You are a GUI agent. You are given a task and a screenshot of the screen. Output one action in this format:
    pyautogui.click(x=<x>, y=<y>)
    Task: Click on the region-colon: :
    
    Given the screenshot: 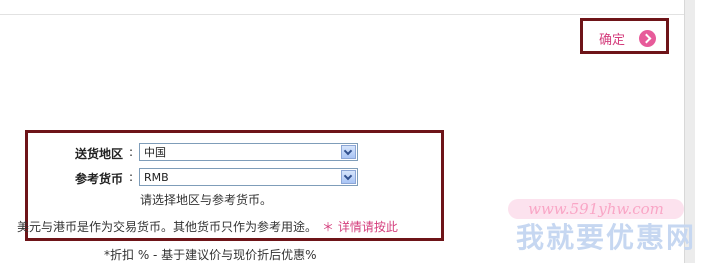 What is the action you would take?
    pyautogui.click(x=131, y=152)
    